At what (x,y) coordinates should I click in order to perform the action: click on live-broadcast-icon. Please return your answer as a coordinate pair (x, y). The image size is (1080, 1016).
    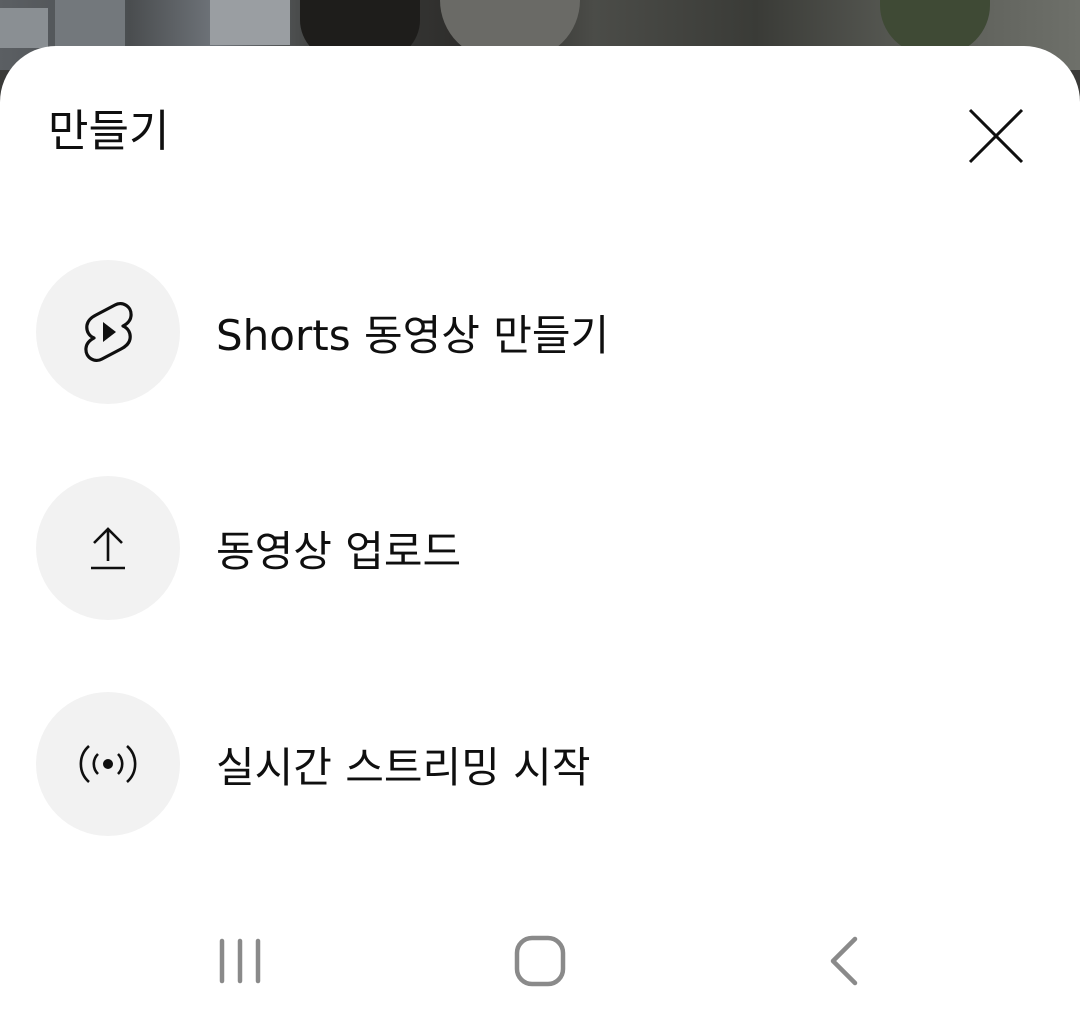
    Looking at the image, I should click on (108, 764).